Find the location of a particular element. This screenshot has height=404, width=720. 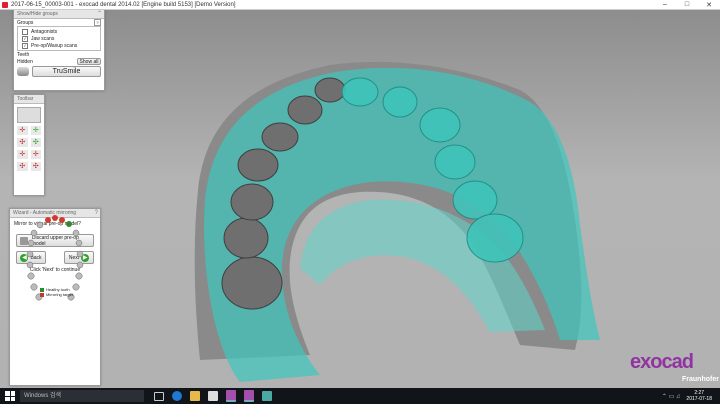

store-icon is located at coordinates (213, 396).